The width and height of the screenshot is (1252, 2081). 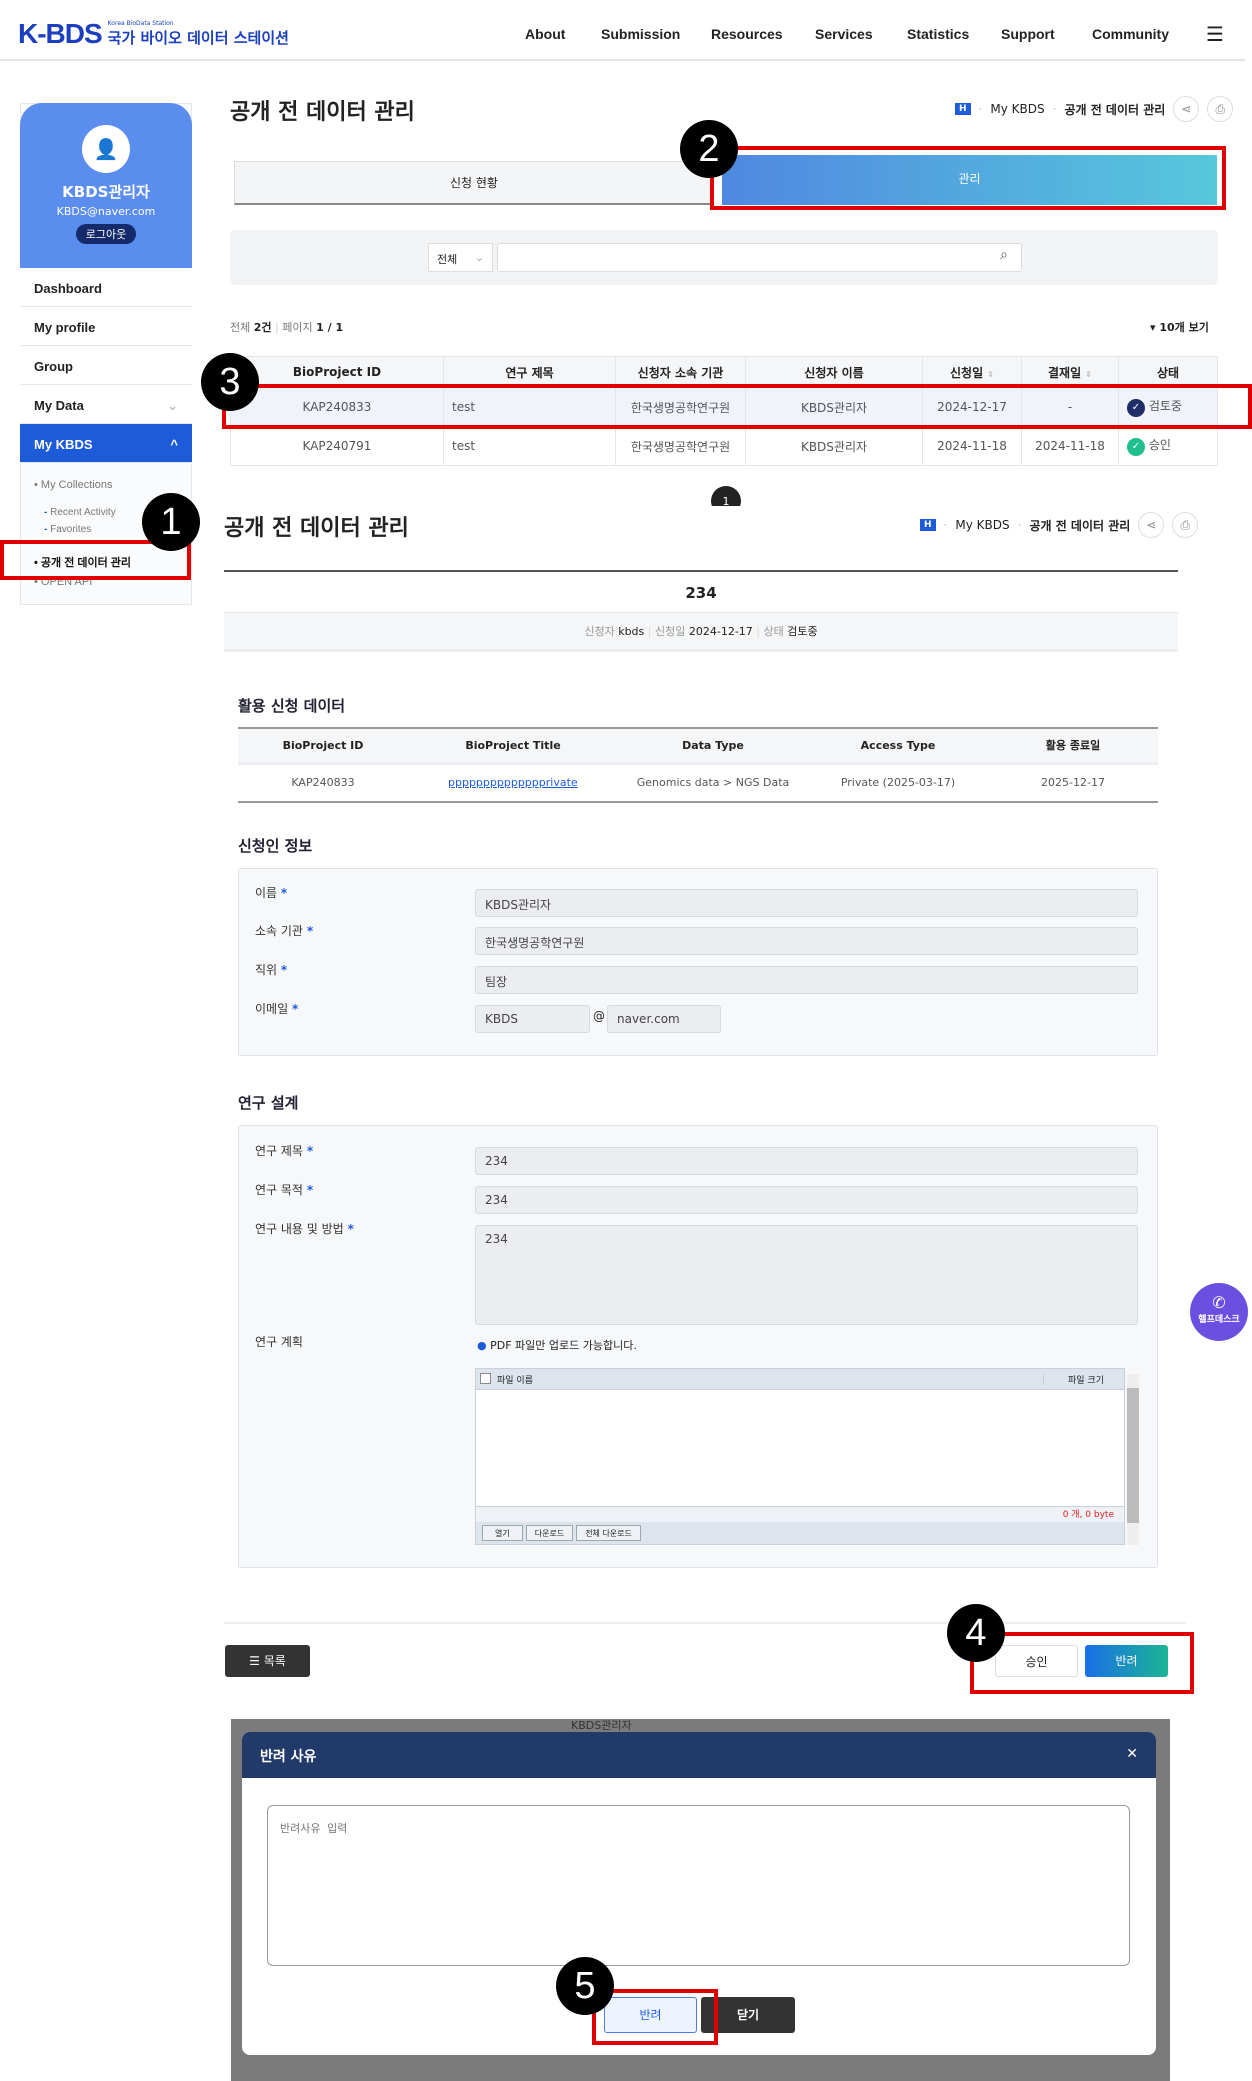 What do you see at coordinates (271, 970) in the screenshot?
I see `label-position: 직위 *` at bounding box center [271, 970].